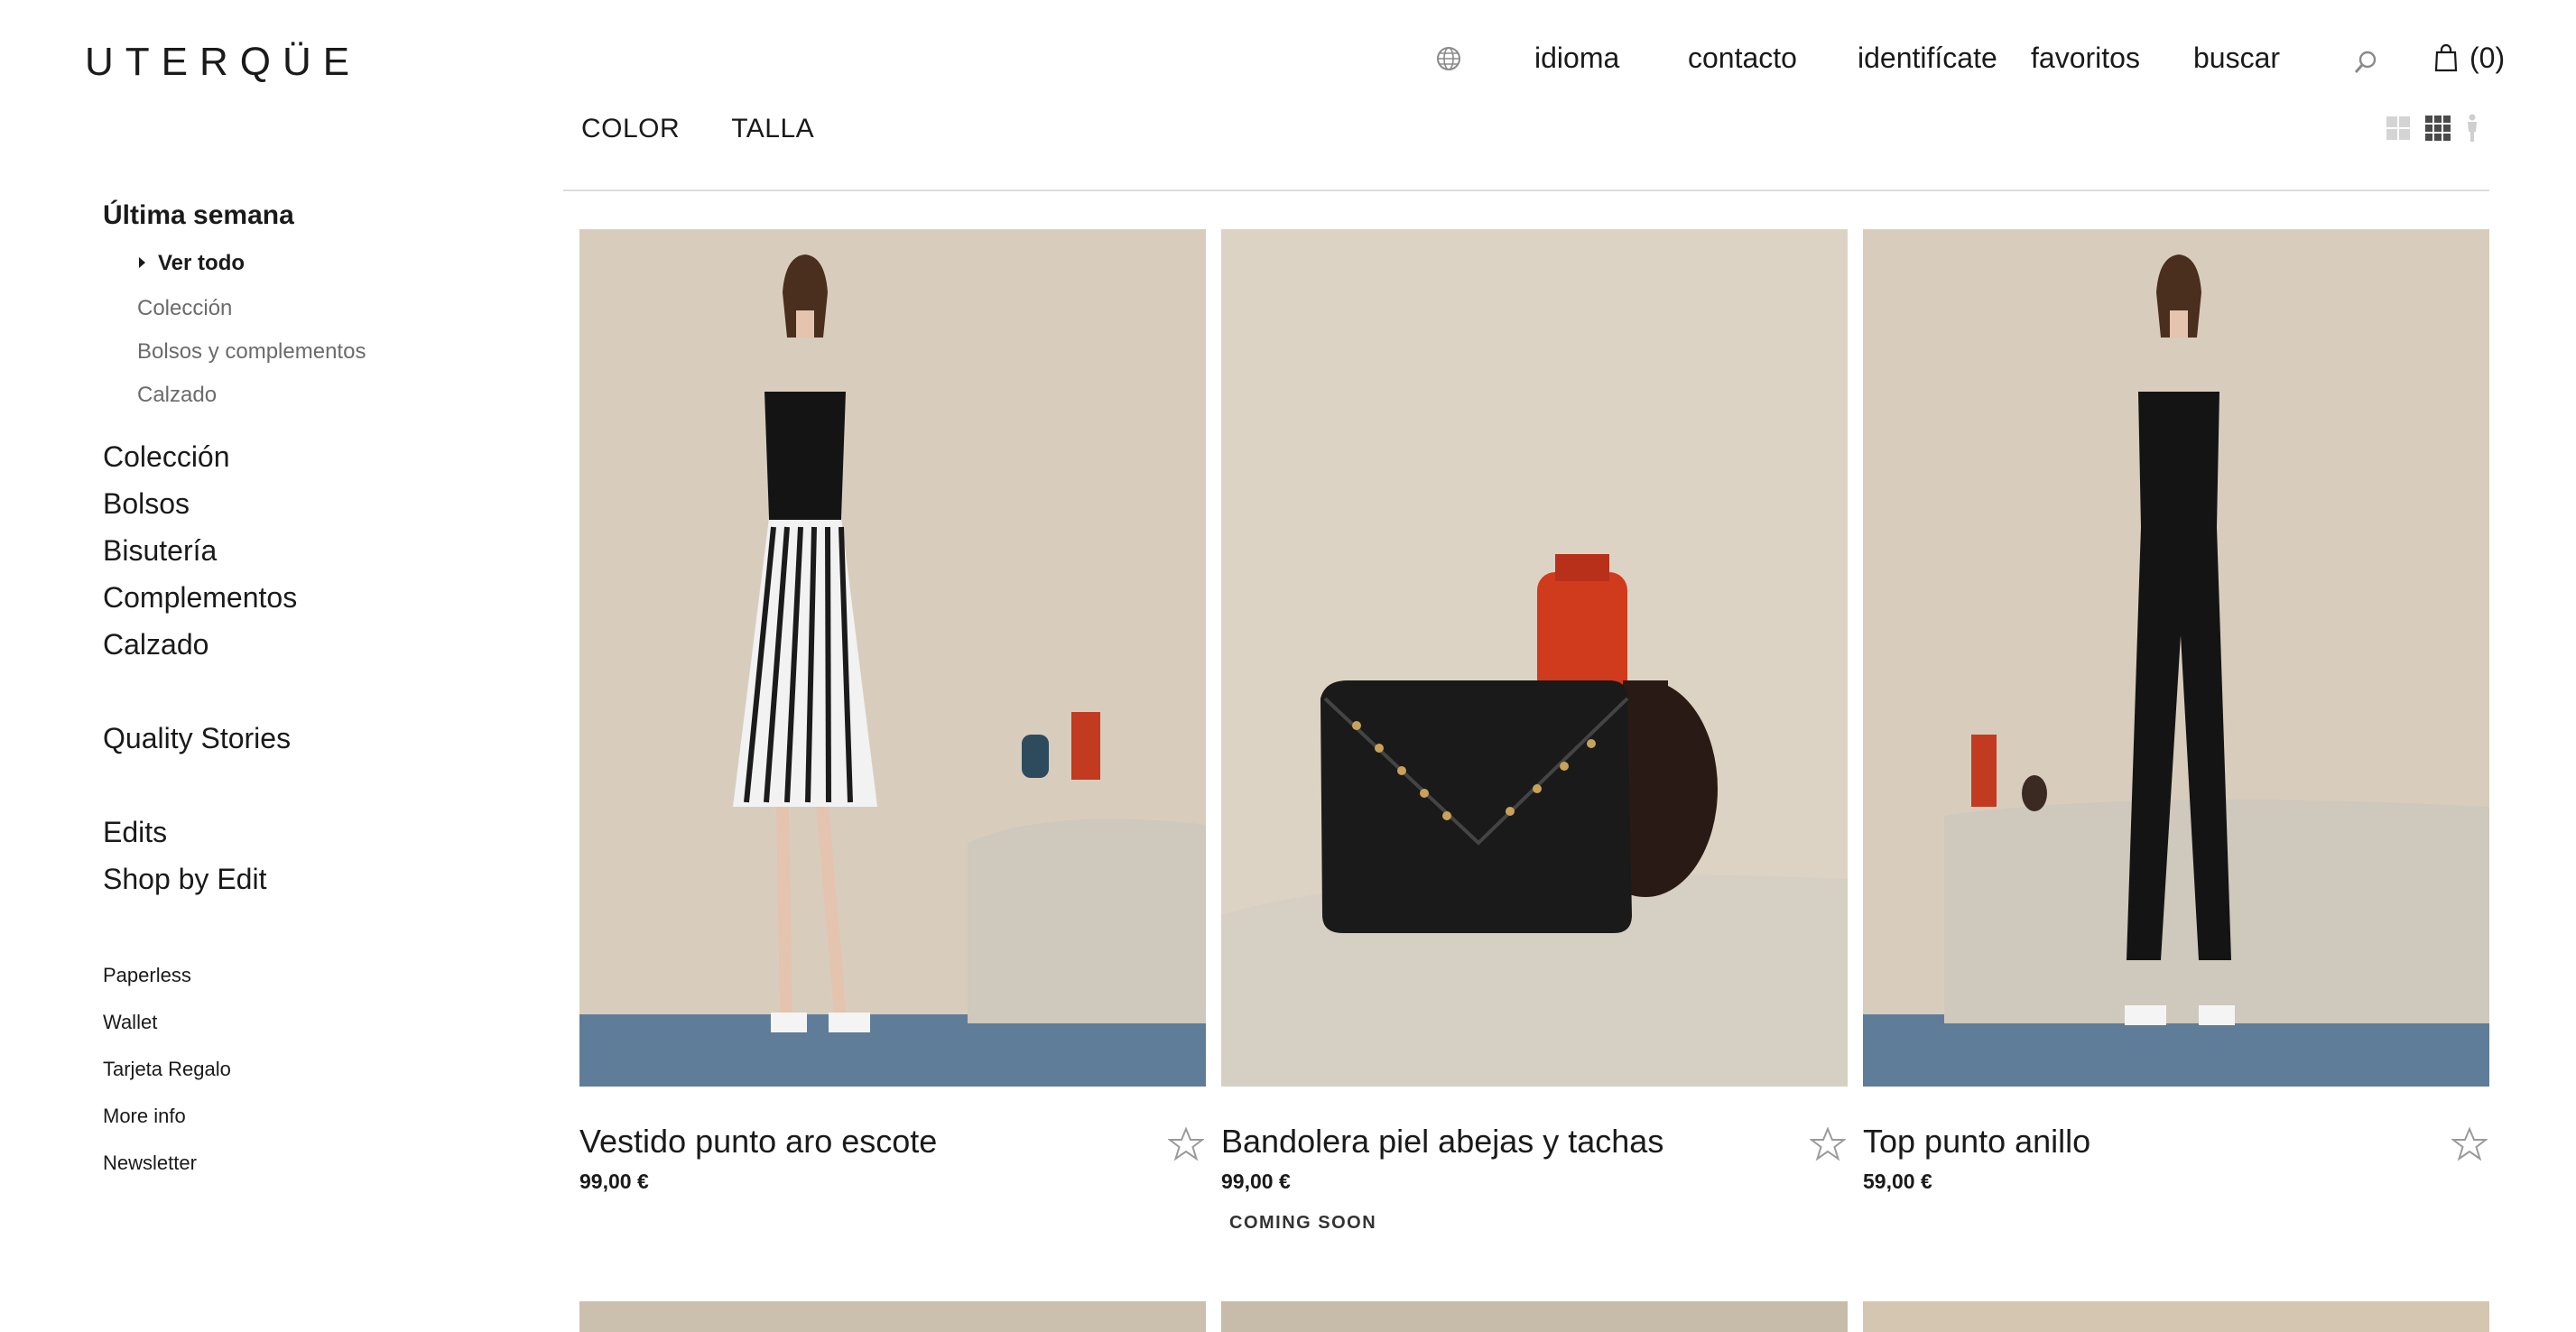  Describe the element at coordinates (130, 1023) in the screenshot. I see `sidebar-link-wallet: Wallet` at that location.